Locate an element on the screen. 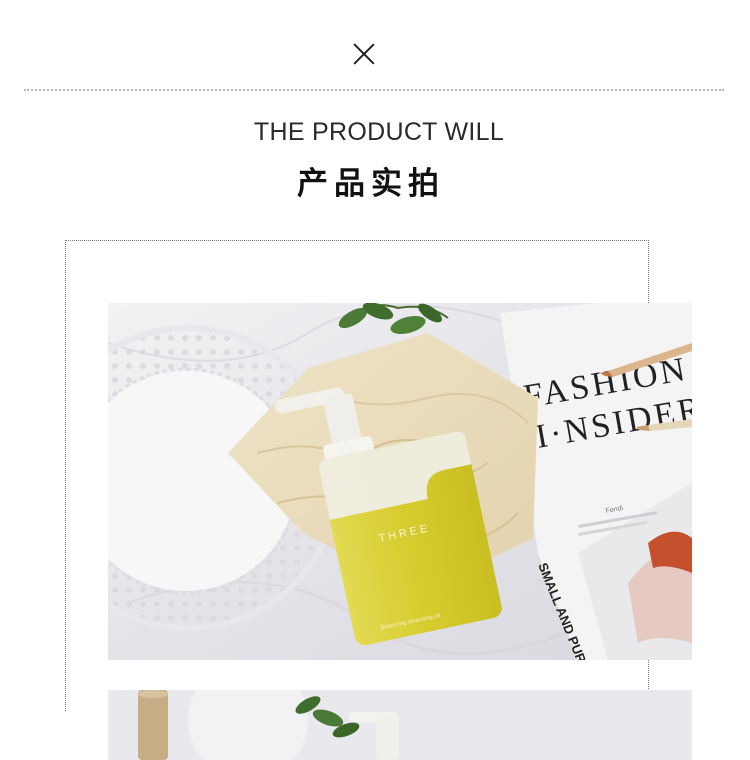 The height and width of the screenshot is (760, 750). dotted-divider is located at coordinates (374, 90).